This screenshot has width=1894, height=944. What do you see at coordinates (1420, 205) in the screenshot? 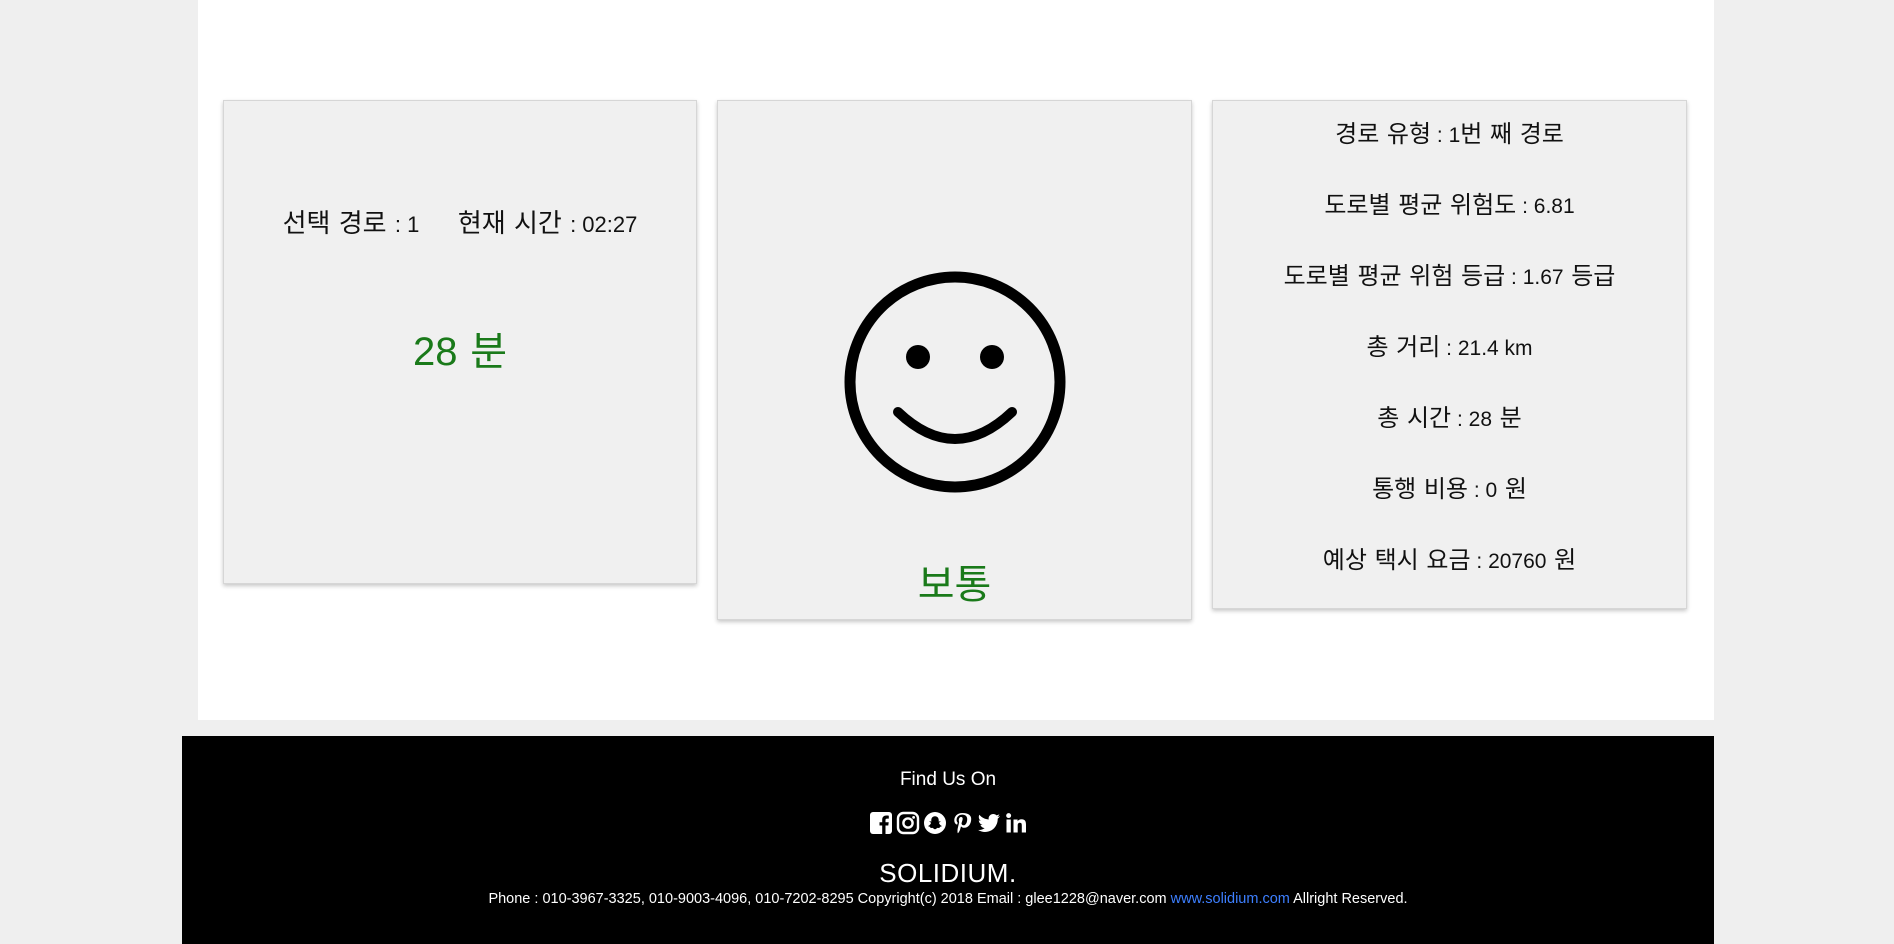
I see `info-row-label: 도로별 평균 위험도` at bounding box center [1420, 205].